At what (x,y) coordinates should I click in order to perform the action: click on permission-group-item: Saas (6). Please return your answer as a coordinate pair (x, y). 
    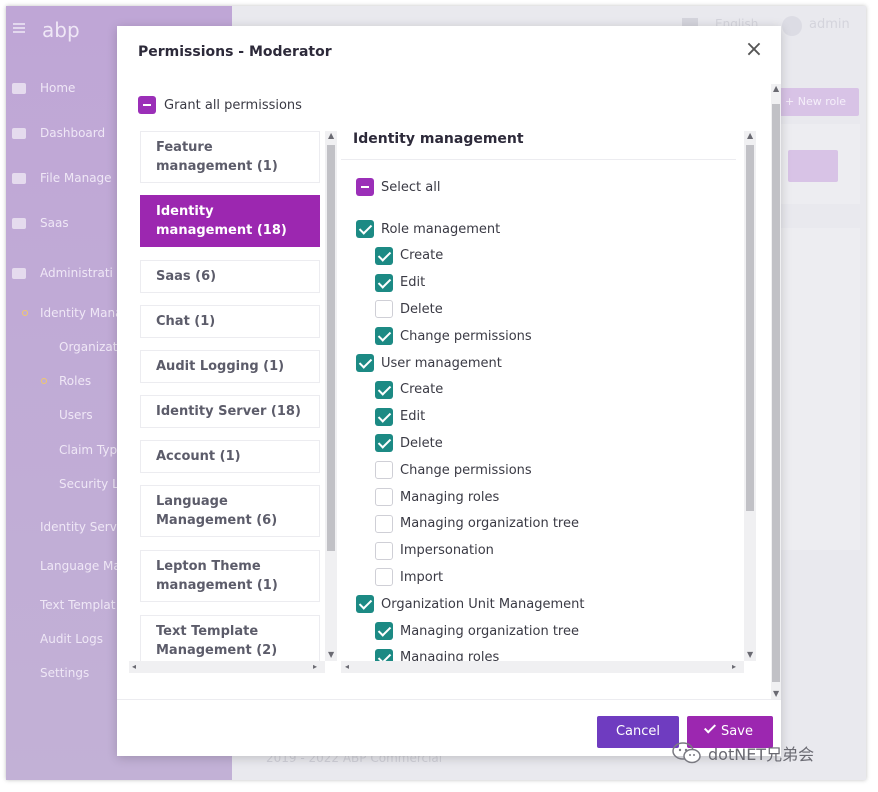
    Looking at the image, I should click on (230, 276).